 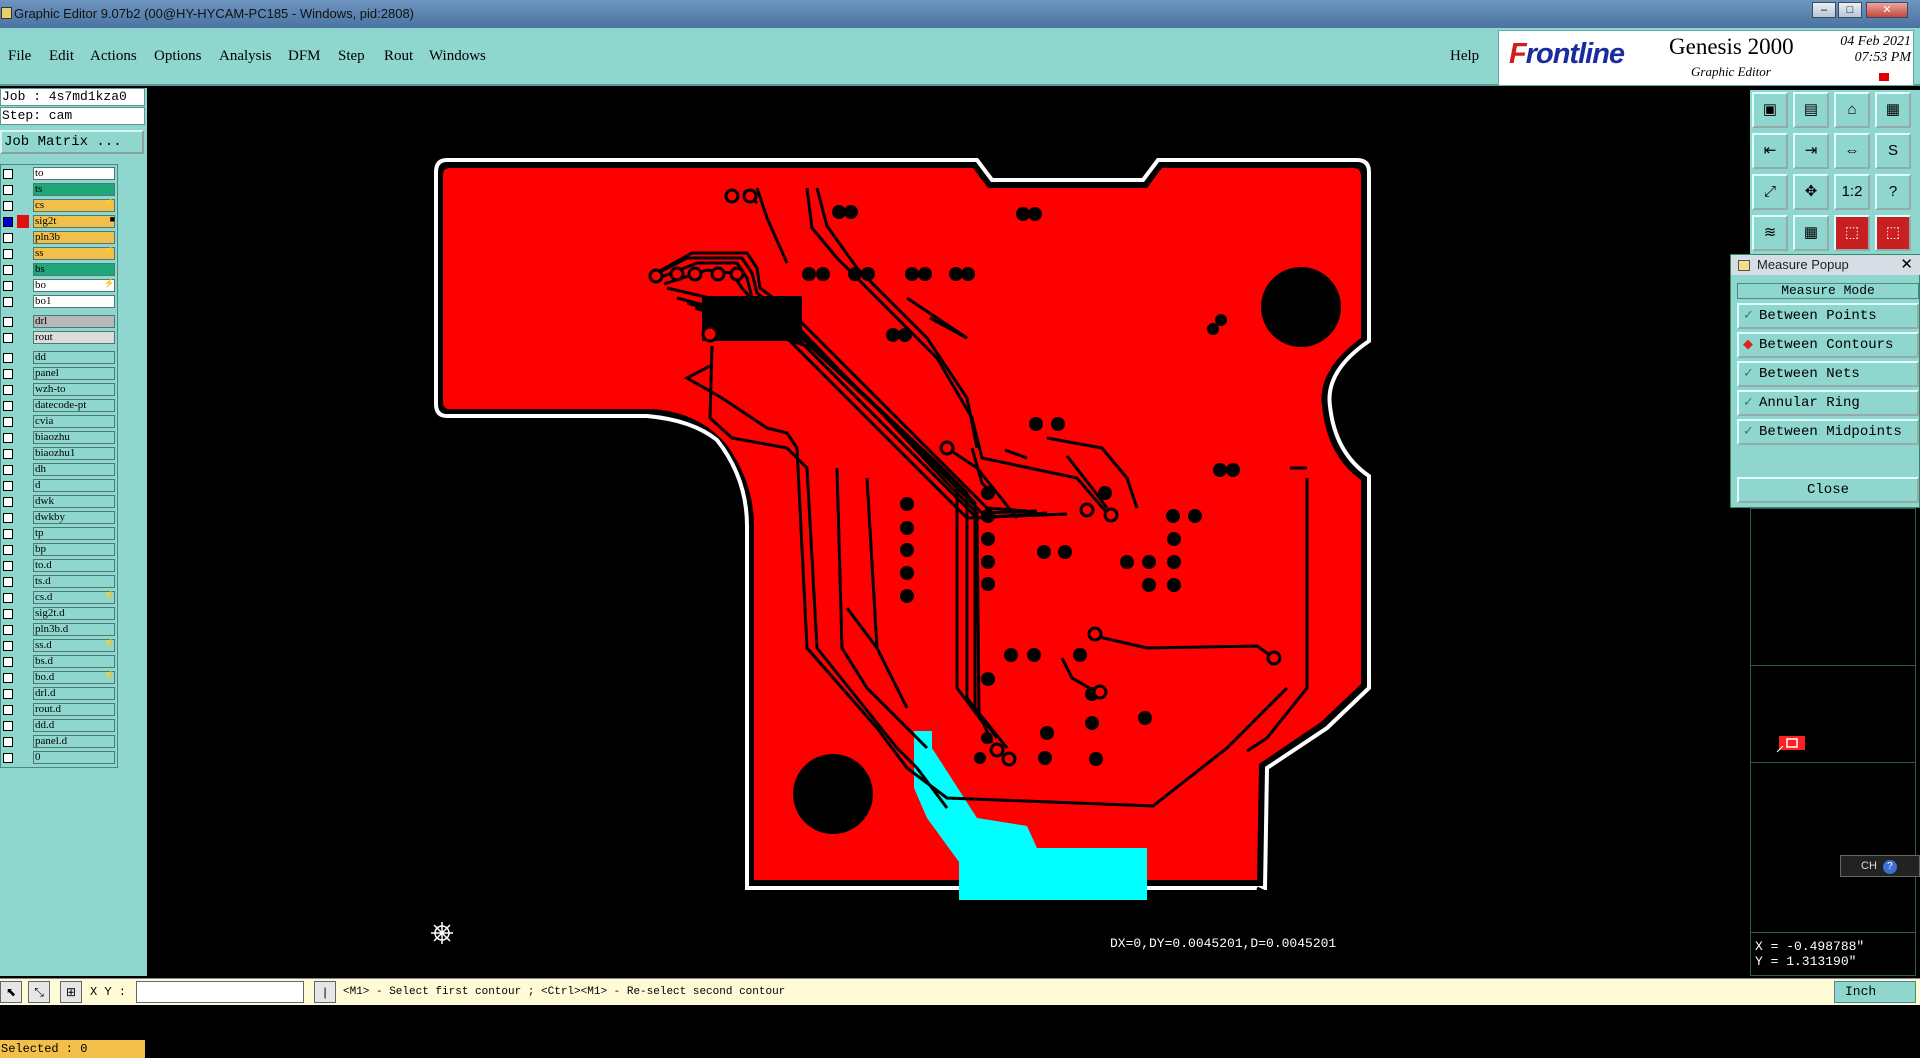 I want to click on layer-name: bo, so click(x=74, y=285).